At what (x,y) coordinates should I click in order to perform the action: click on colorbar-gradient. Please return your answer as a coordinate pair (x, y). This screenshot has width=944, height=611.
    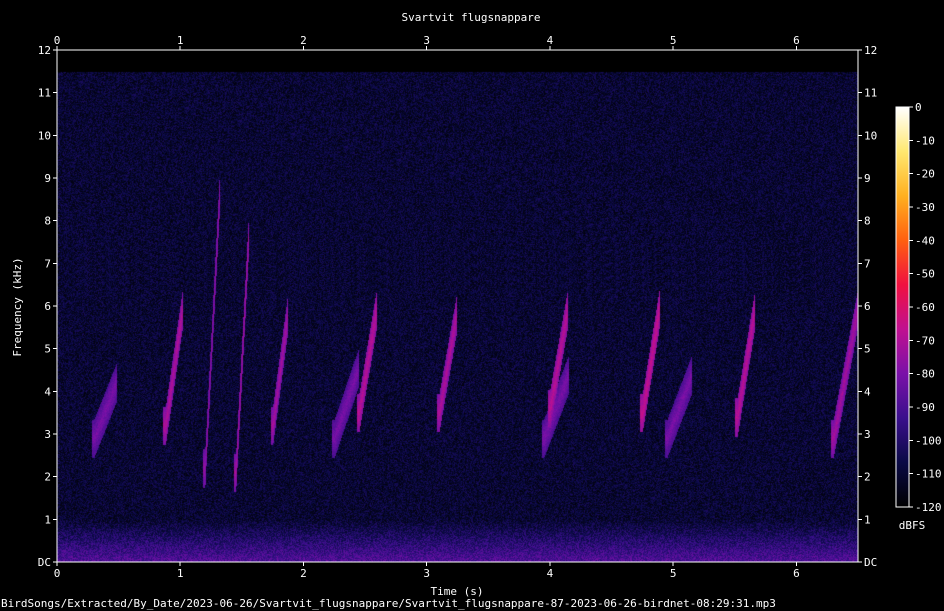
    Looking at the image, I should click on (902, 307).